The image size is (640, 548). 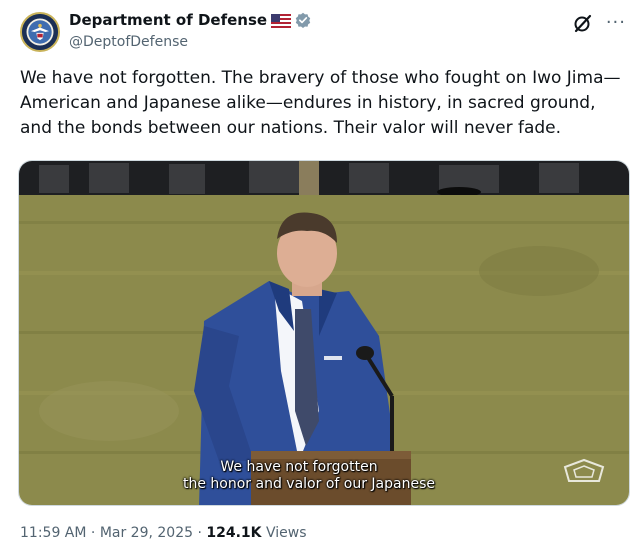 I want to click on avatar, so click(x=40, y=32).